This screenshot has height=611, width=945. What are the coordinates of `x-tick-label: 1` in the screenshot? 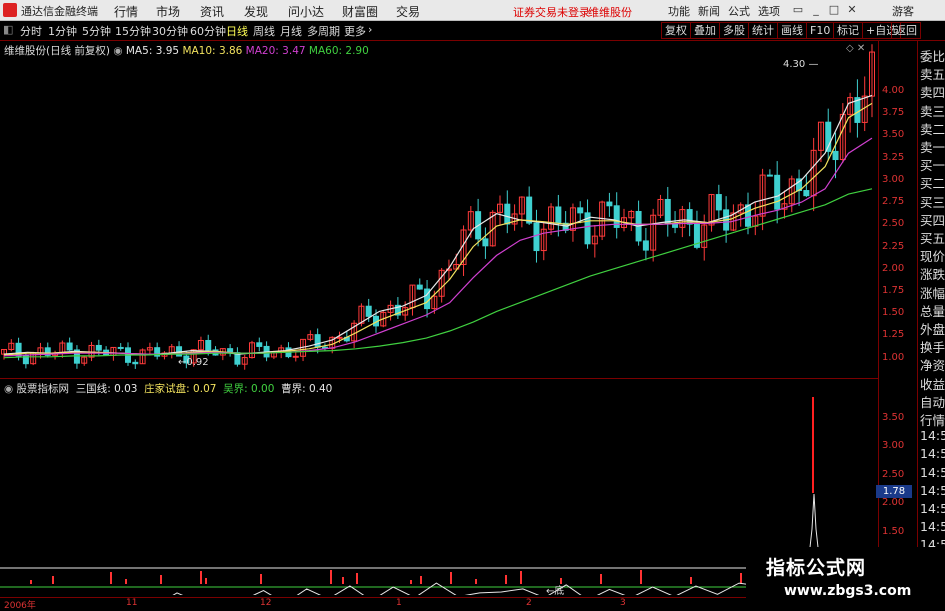 It's located at (399, 603).